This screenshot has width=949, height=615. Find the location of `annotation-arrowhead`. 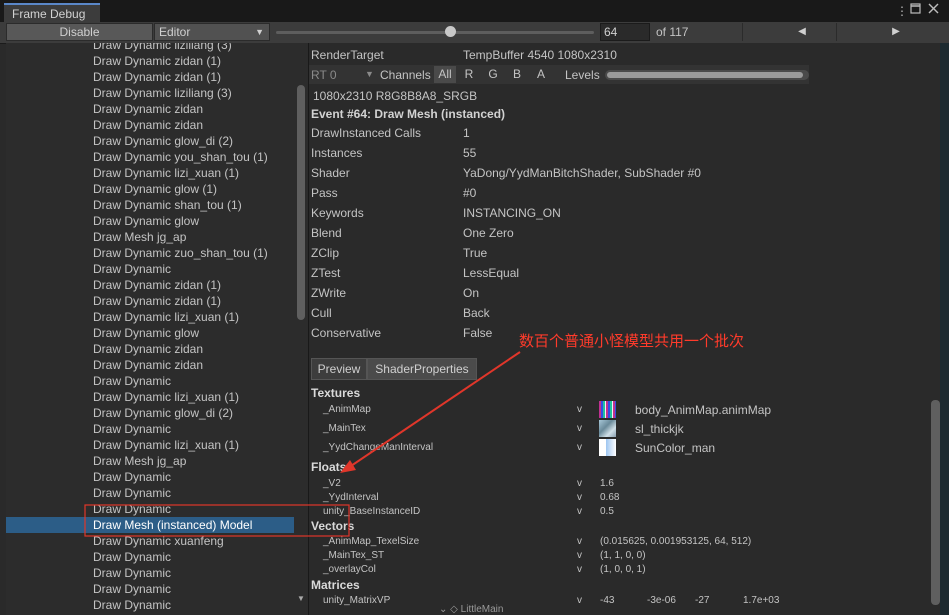

annotation-arrowhead is located at coordinates (348, 466).